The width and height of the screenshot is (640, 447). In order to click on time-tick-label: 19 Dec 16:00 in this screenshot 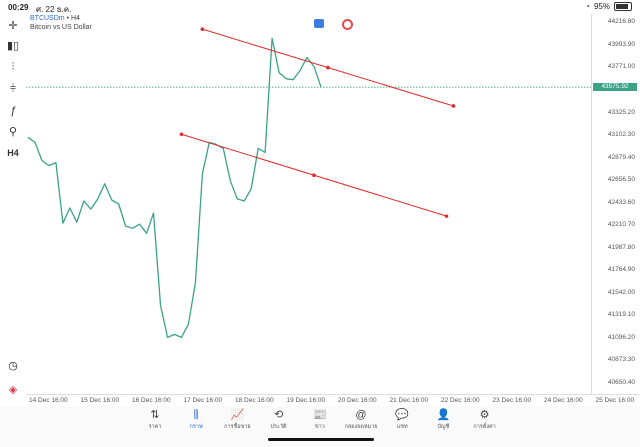, I will do `click(306, 400)`.